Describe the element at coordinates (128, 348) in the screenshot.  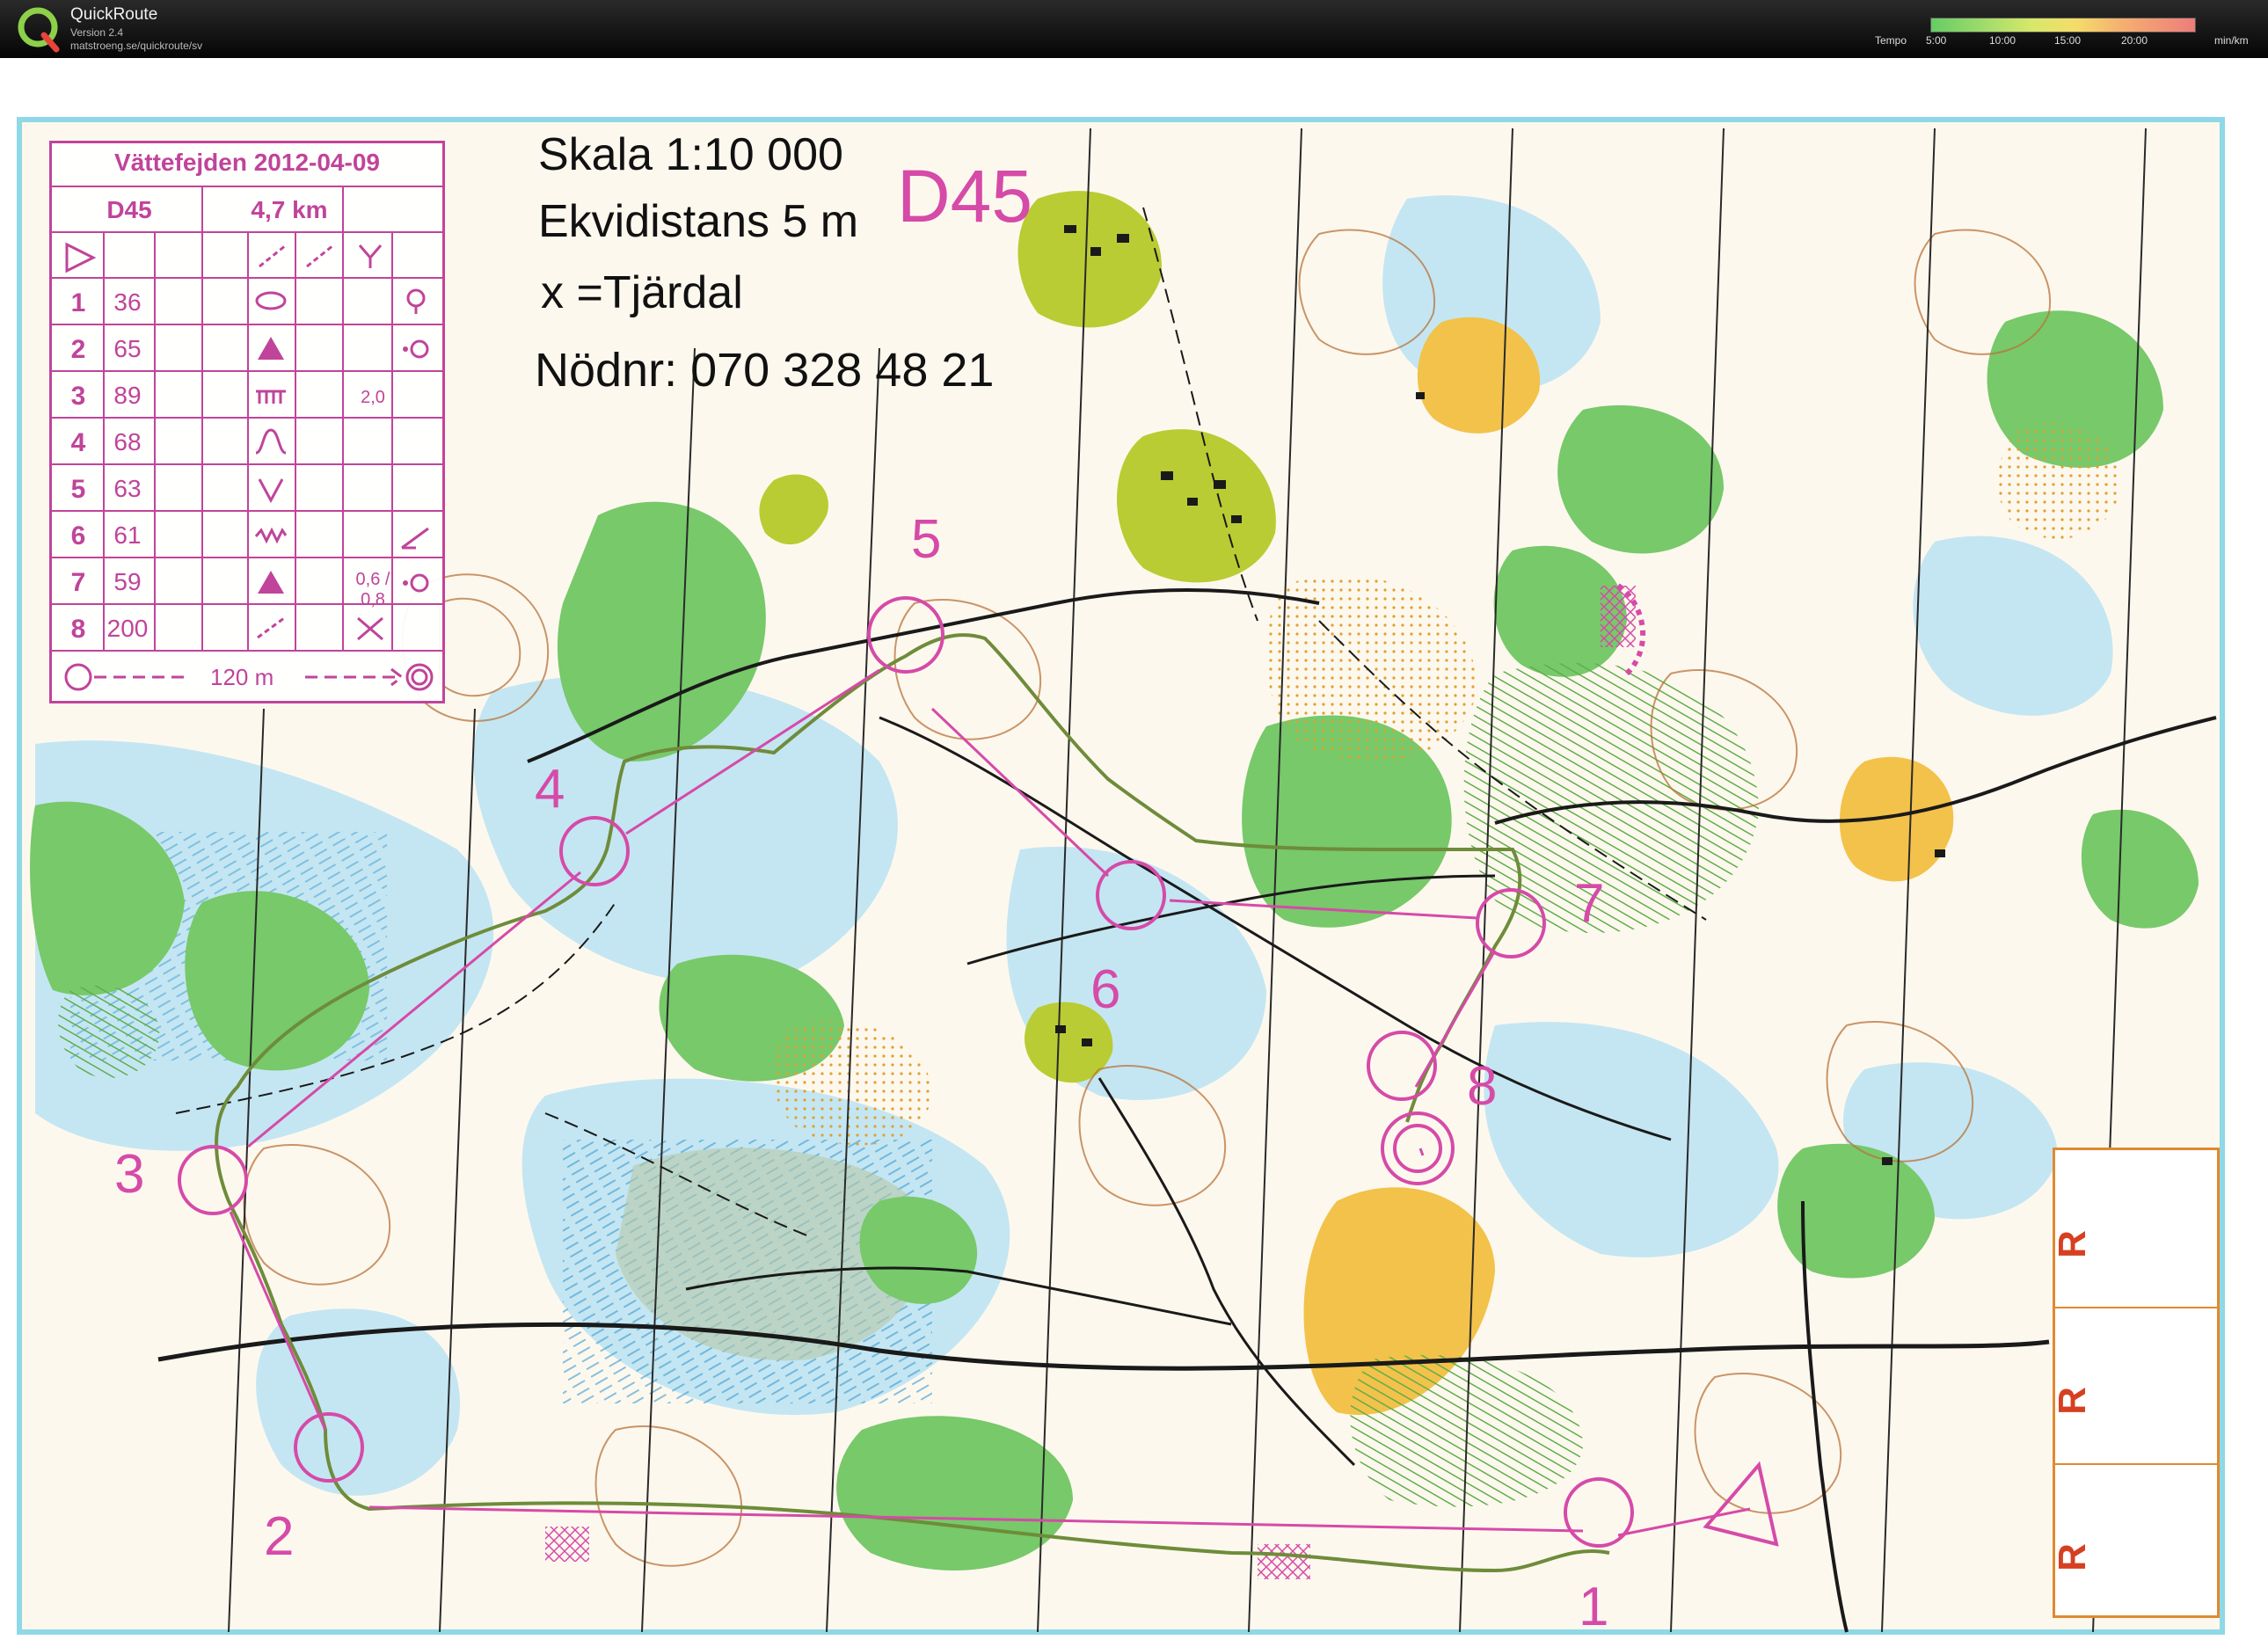
I see `row-control-code: 65` at that location.